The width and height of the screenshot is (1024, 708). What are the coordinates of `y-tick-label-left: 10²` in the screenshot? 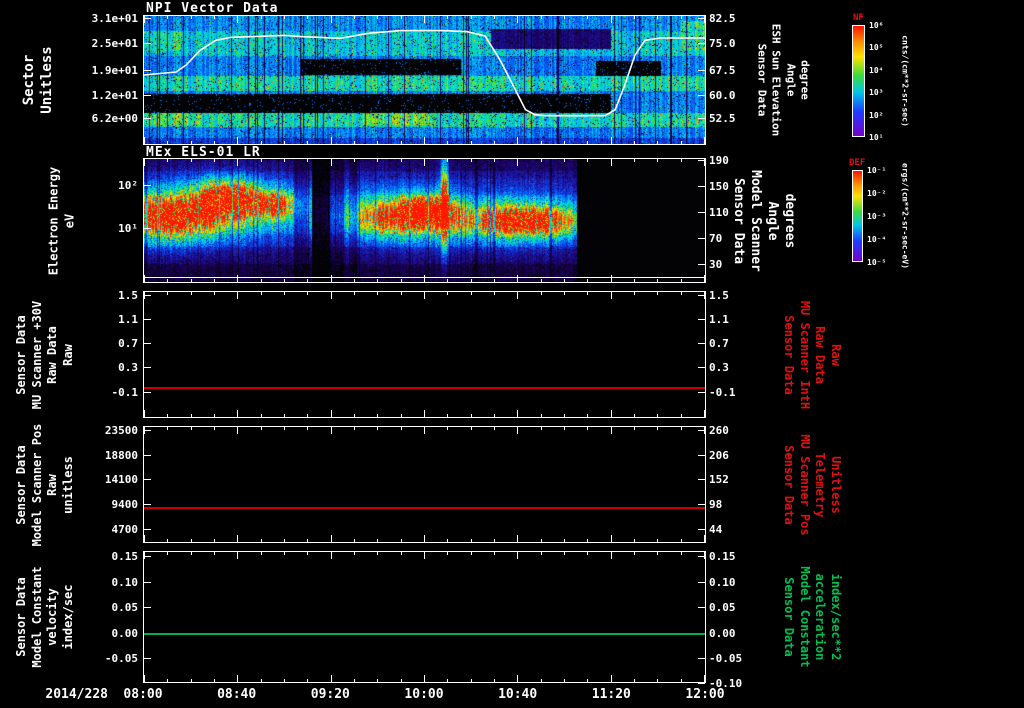 It's located at (128, 185).